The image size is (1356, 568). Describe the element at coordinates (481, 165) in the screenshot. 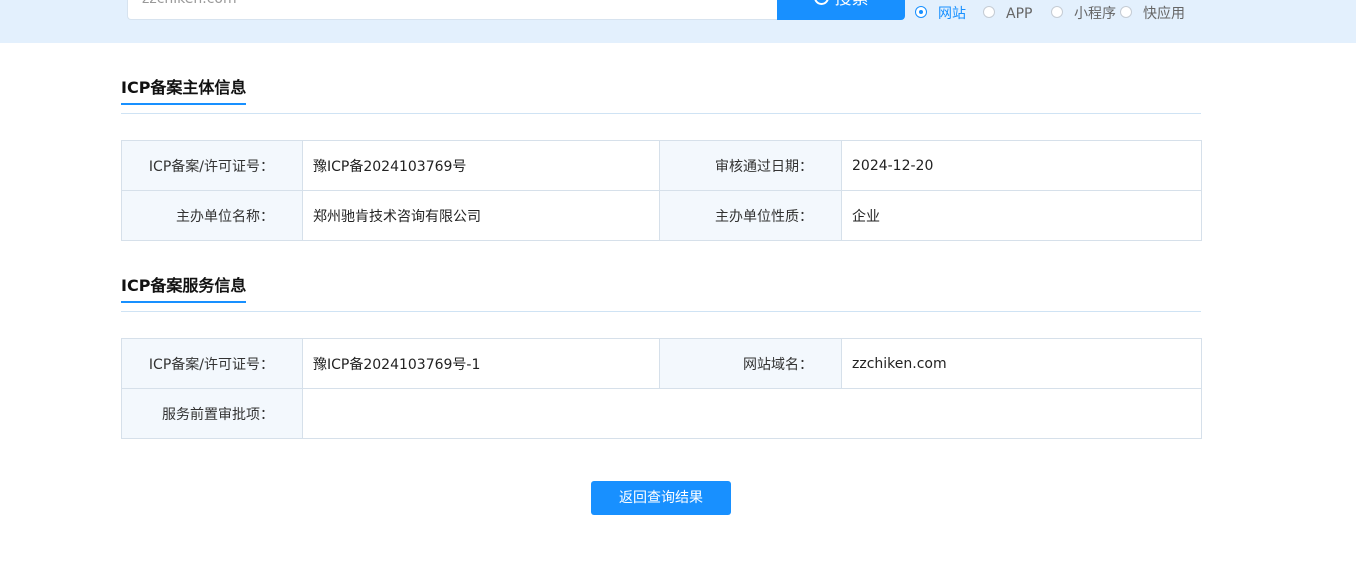

I see `license-value: 豫ICP备2024103769号` at that location.